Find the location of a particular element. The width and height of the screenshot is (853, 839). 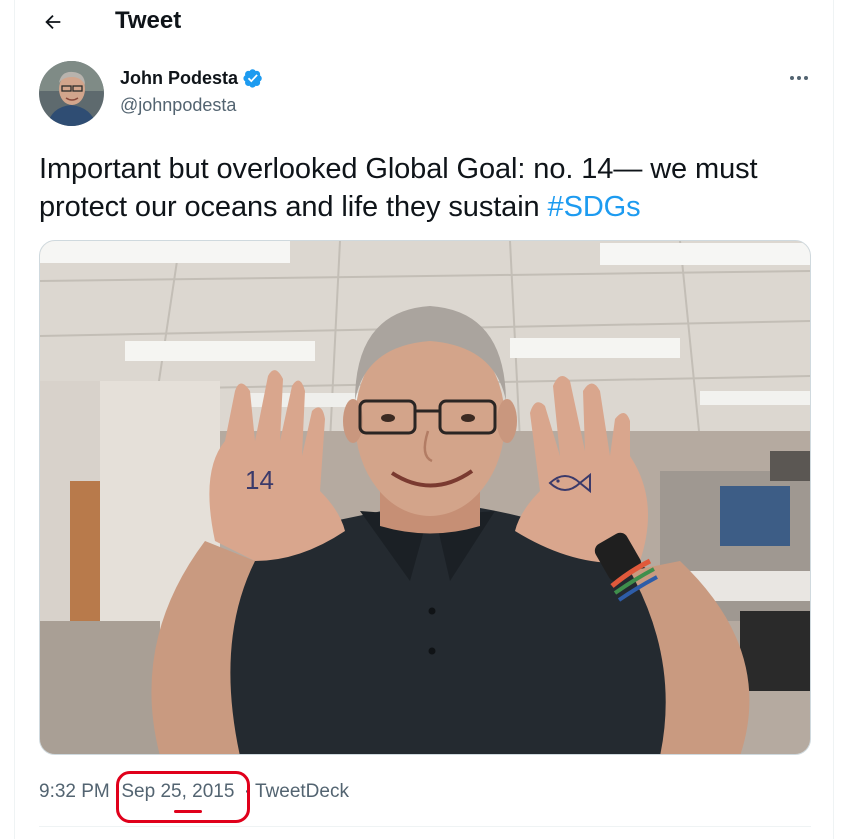

verified-badge-icon is located at coordinates (253, 78).